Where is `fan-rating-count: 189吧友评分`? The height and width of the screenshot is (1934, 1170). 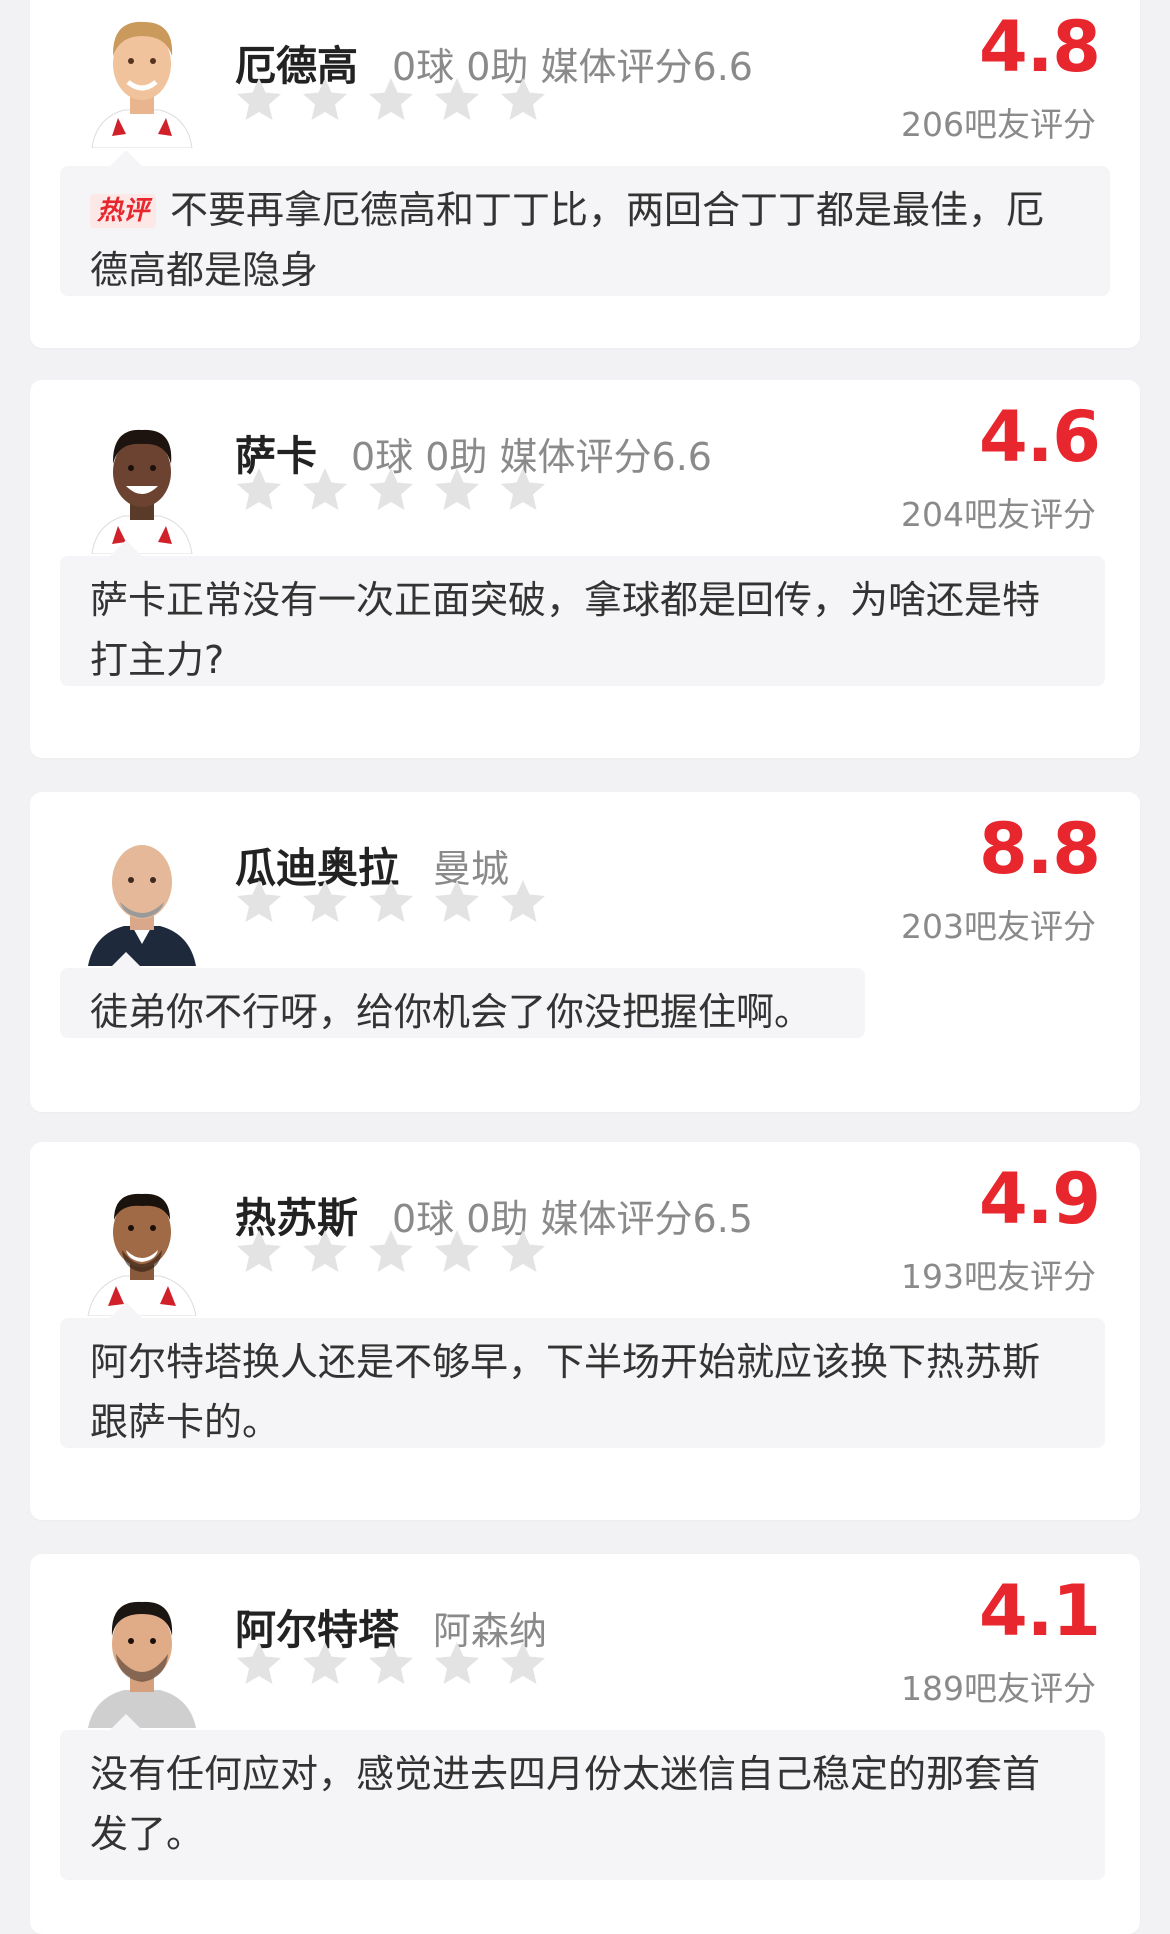 fan-rating-count: 189吧友评分 is located at coordinates (998, 1688).